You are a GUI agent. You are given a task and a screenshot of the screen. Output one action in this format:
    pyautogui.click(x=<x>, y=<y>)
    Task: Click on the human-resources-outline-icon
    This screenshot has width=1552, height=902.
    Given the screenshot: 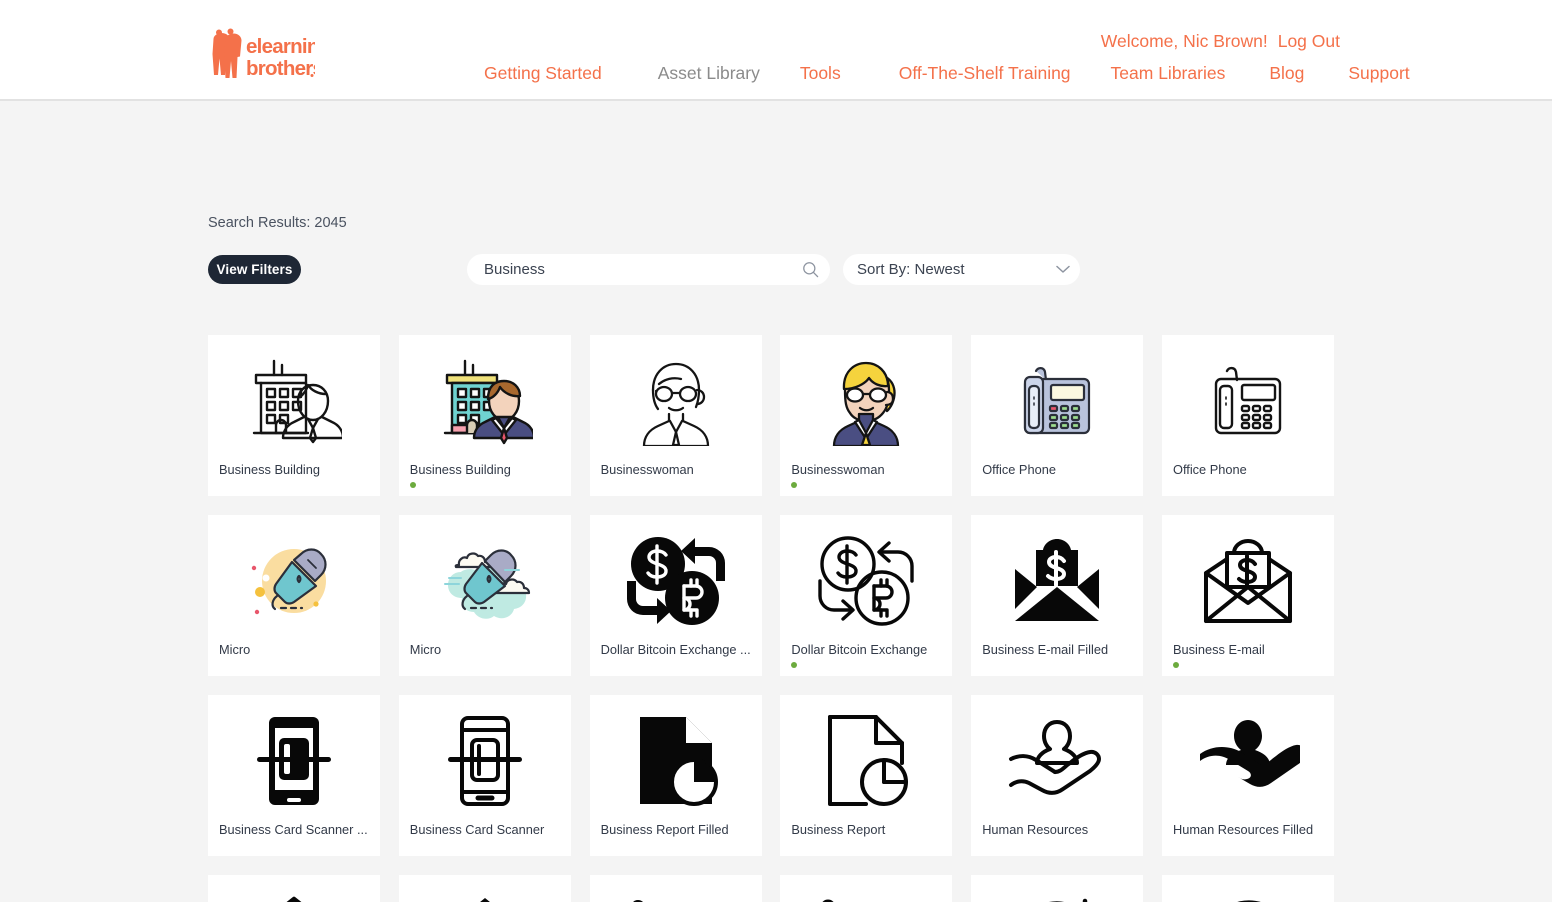 What is the action you would take?
    pyautogui.click(x=1057, y=761)
    